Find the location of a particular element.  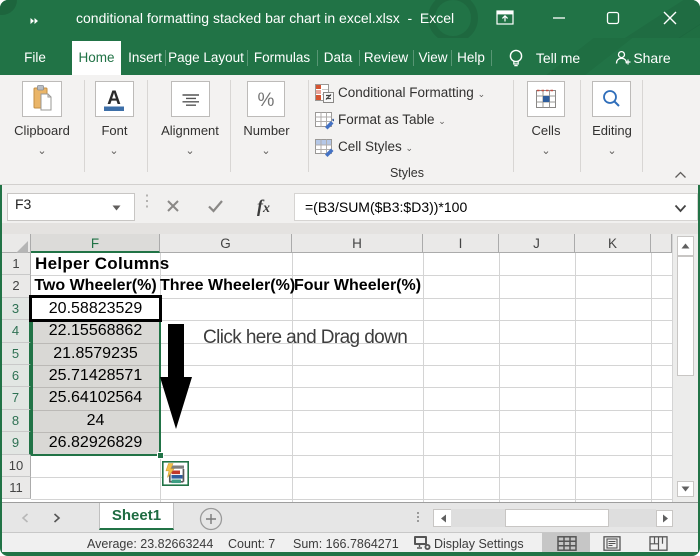

svg-text: A is located at coordinates (114, 98).